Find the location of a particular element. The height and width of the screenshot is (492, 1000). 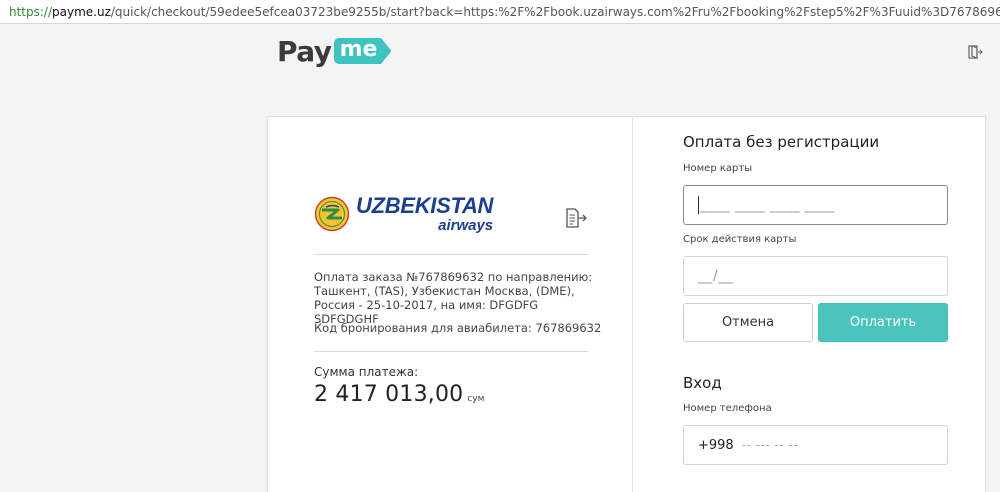

card-expiry-placeholder: __/__ is located at coordinates (716, 276).